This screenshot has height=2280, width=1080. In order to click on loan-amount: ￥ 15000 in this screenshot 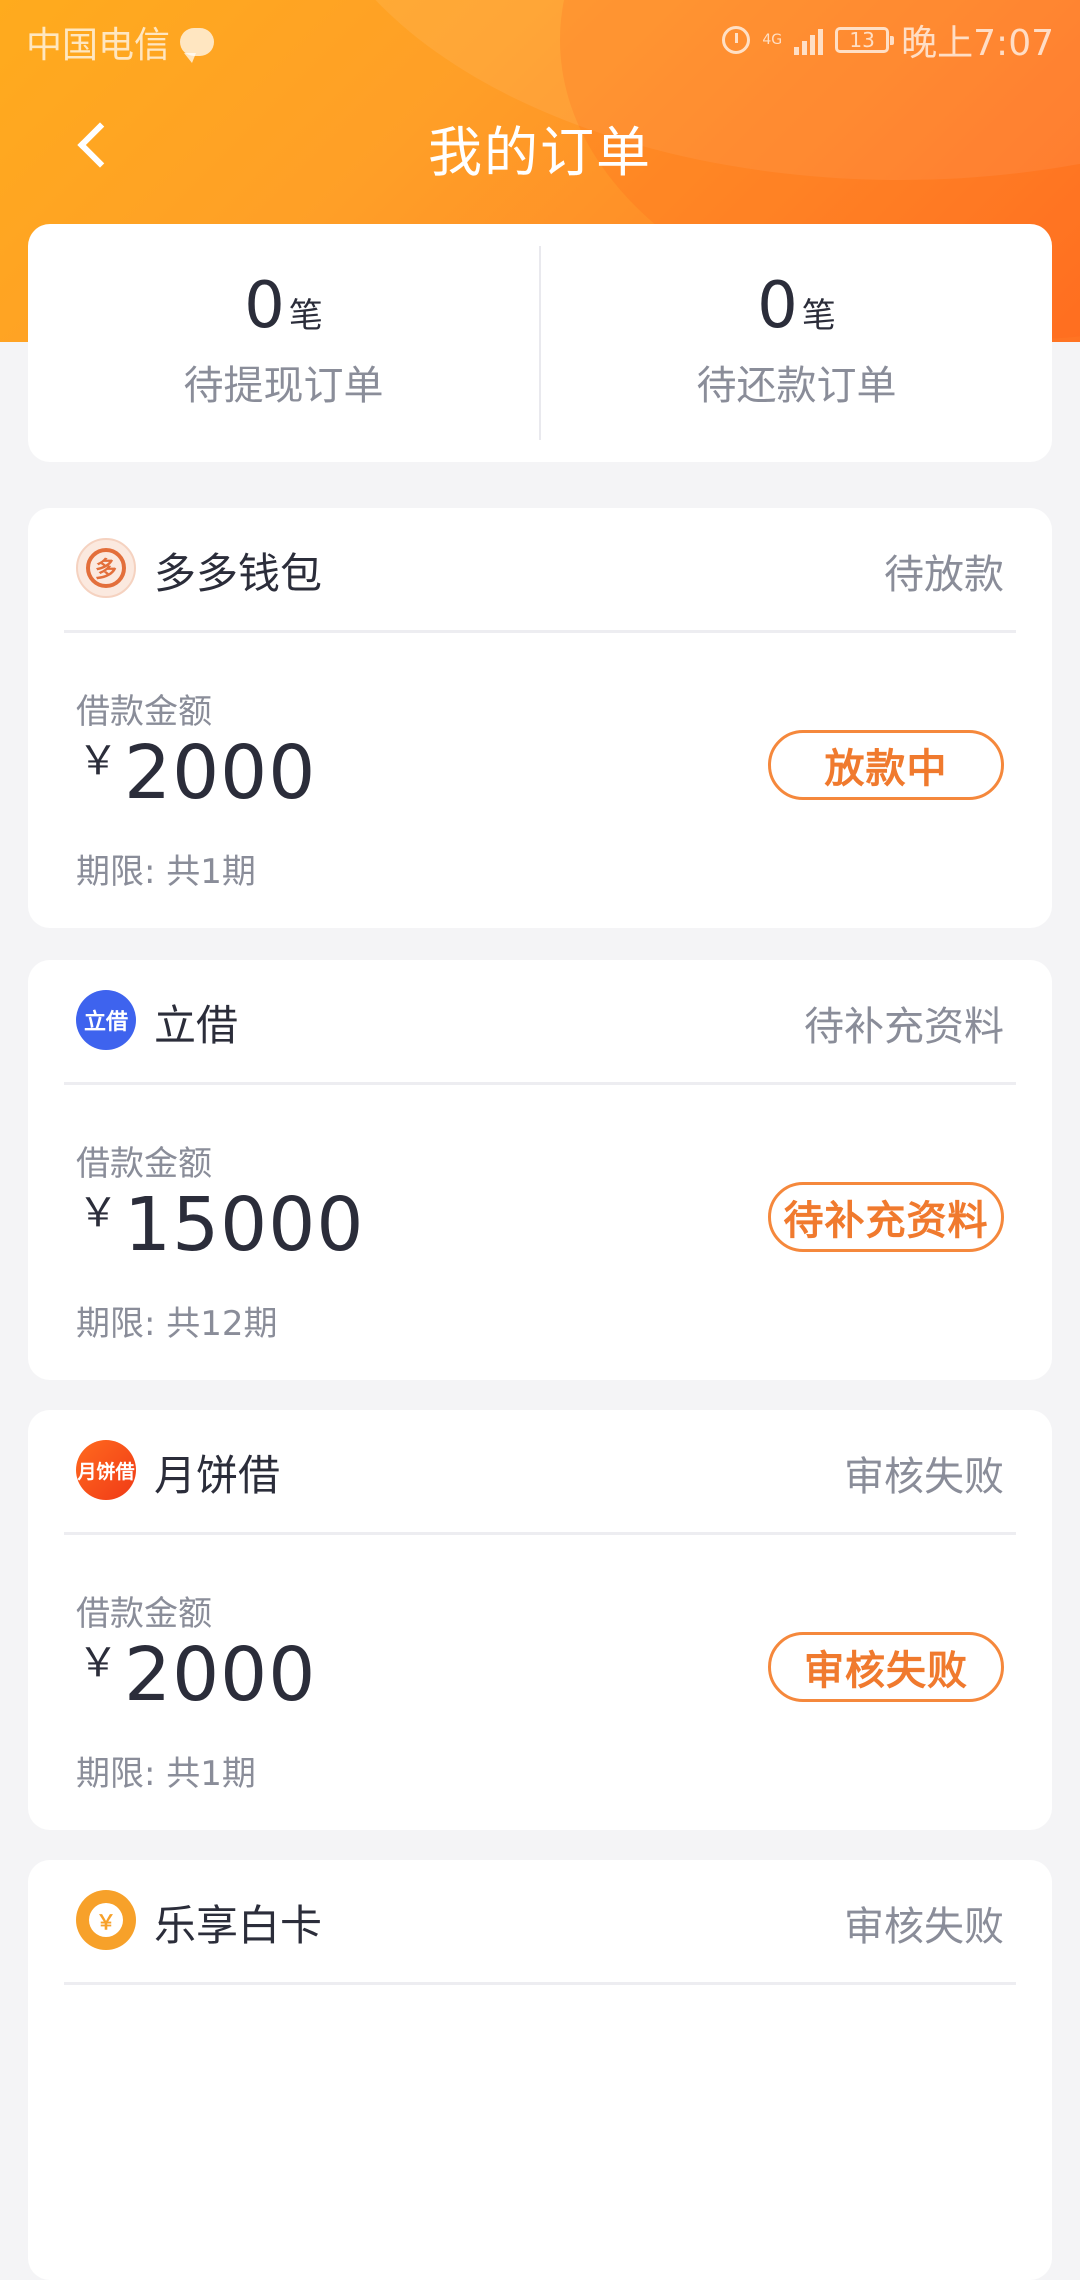, I will do `click(221, 1225)`.